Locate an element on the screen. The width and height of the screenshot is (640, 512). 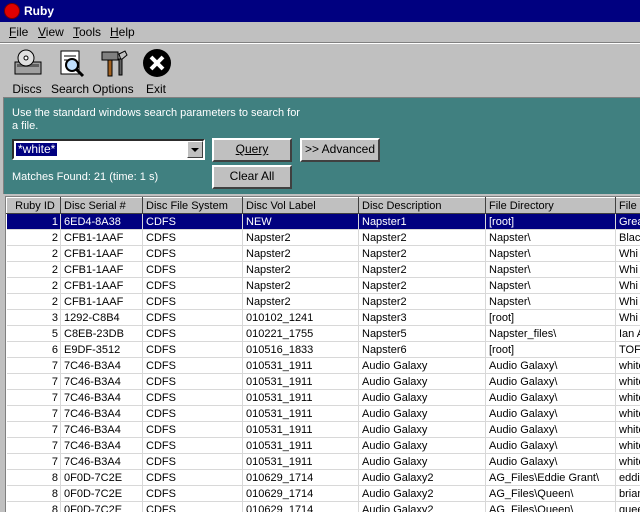
search-icon is located at coordinates (72, 64).